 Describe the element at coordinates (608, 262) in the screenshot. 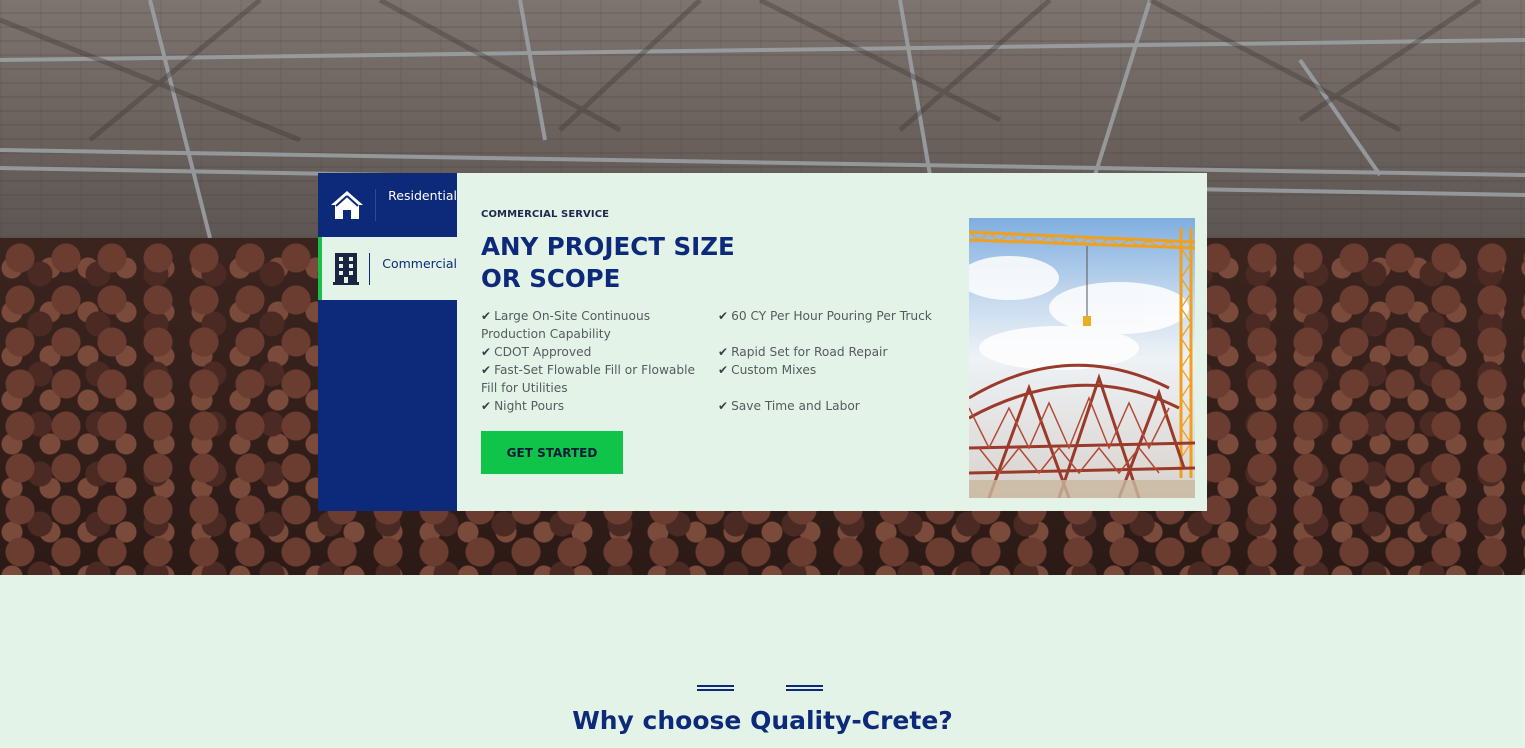

I see `panel-headline: ANY PROJECT SIZE OR SCOPE` at that location.